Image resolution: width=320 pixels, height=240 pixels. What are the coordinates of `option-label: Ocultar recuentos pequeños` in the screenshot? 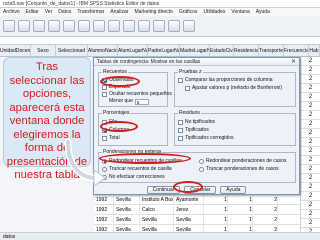 It's located at (140, 94).